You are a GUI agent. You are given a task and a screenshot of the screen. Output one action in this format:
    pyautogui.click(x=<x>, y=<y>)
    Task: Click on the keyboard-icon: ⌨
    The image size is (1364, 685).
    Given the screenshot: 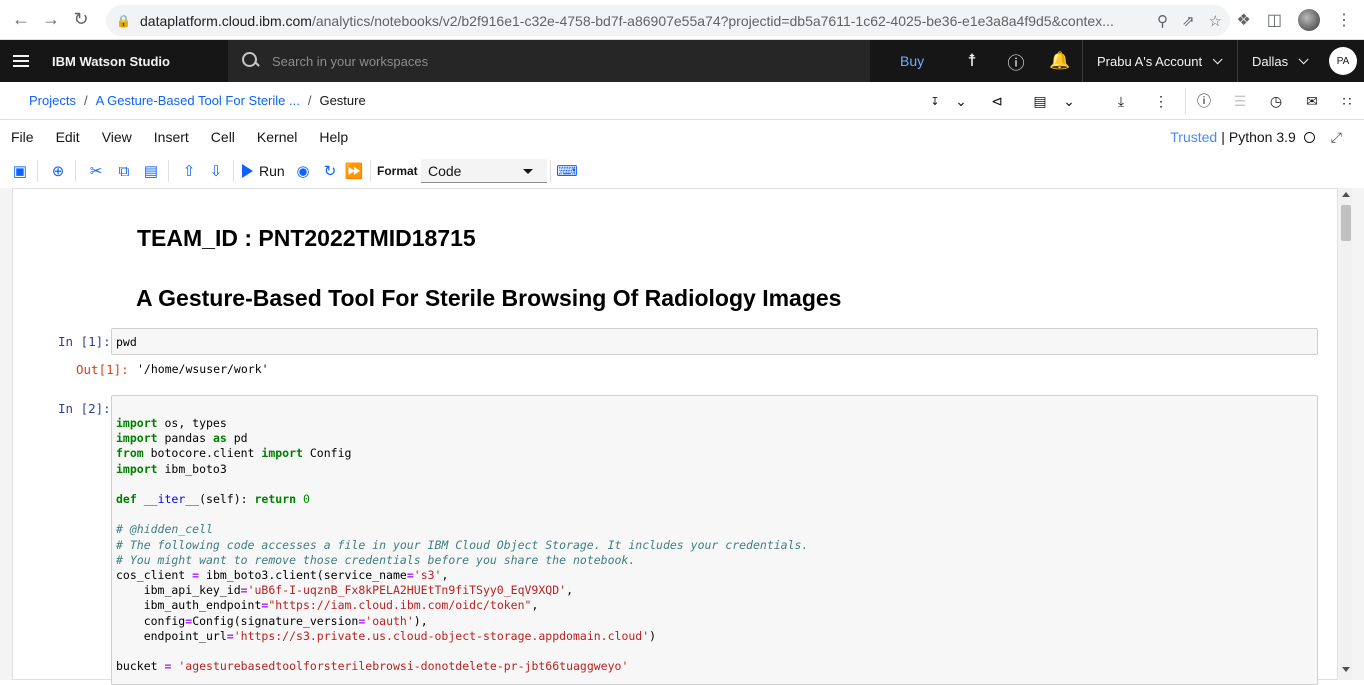 What is the action you would take?
    pyautogui.click(x=567, y=171)
    